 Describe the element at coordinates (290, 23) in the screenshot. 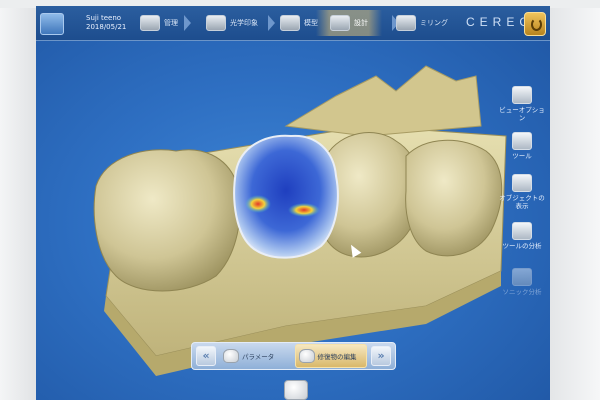

I see `model-icon` at that location.